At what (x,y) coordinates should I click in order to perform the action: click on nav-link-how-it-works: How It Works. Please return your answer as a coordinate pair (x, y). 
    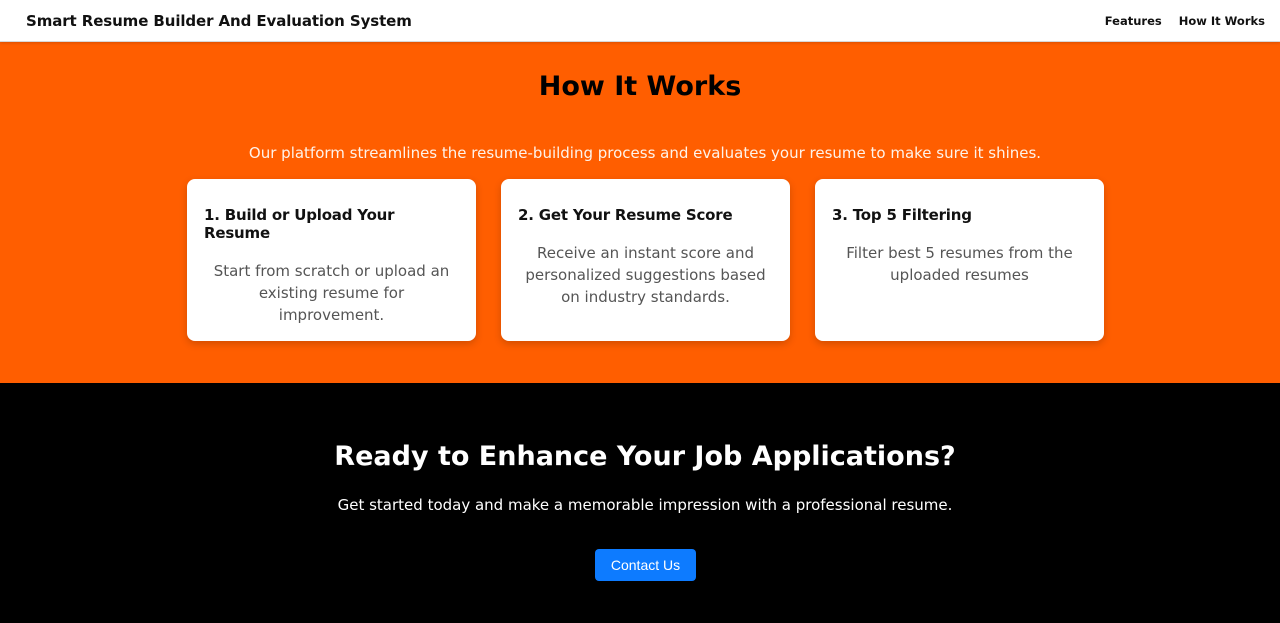
    Looking at the image, I should click on (1222, 21).